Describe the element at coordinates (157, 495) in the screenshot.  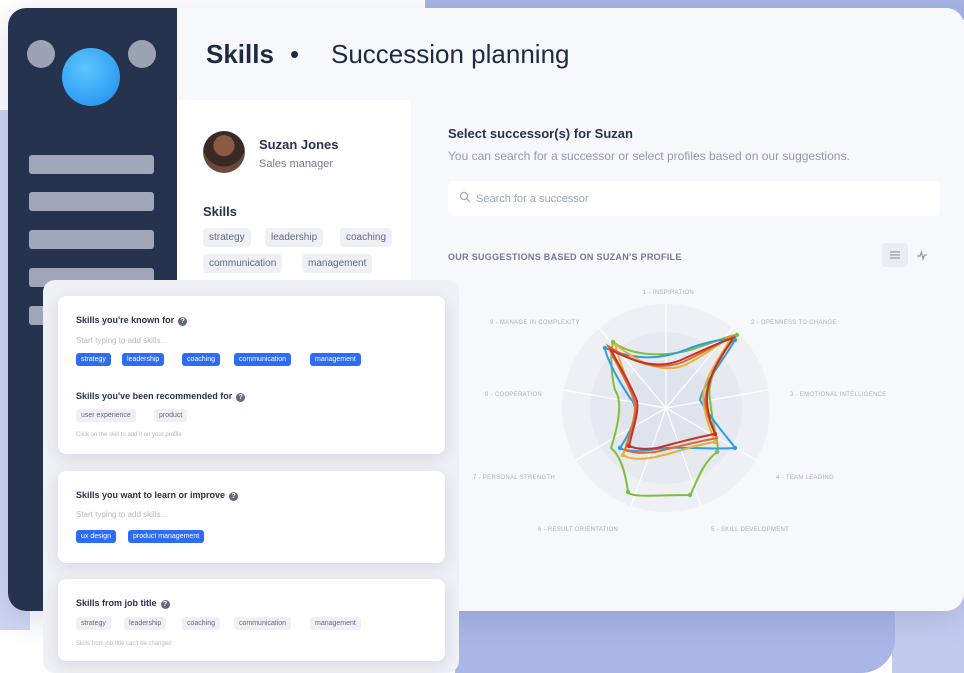
I see `learn-skills-title: Skills you want to learn or improve?` at that location.